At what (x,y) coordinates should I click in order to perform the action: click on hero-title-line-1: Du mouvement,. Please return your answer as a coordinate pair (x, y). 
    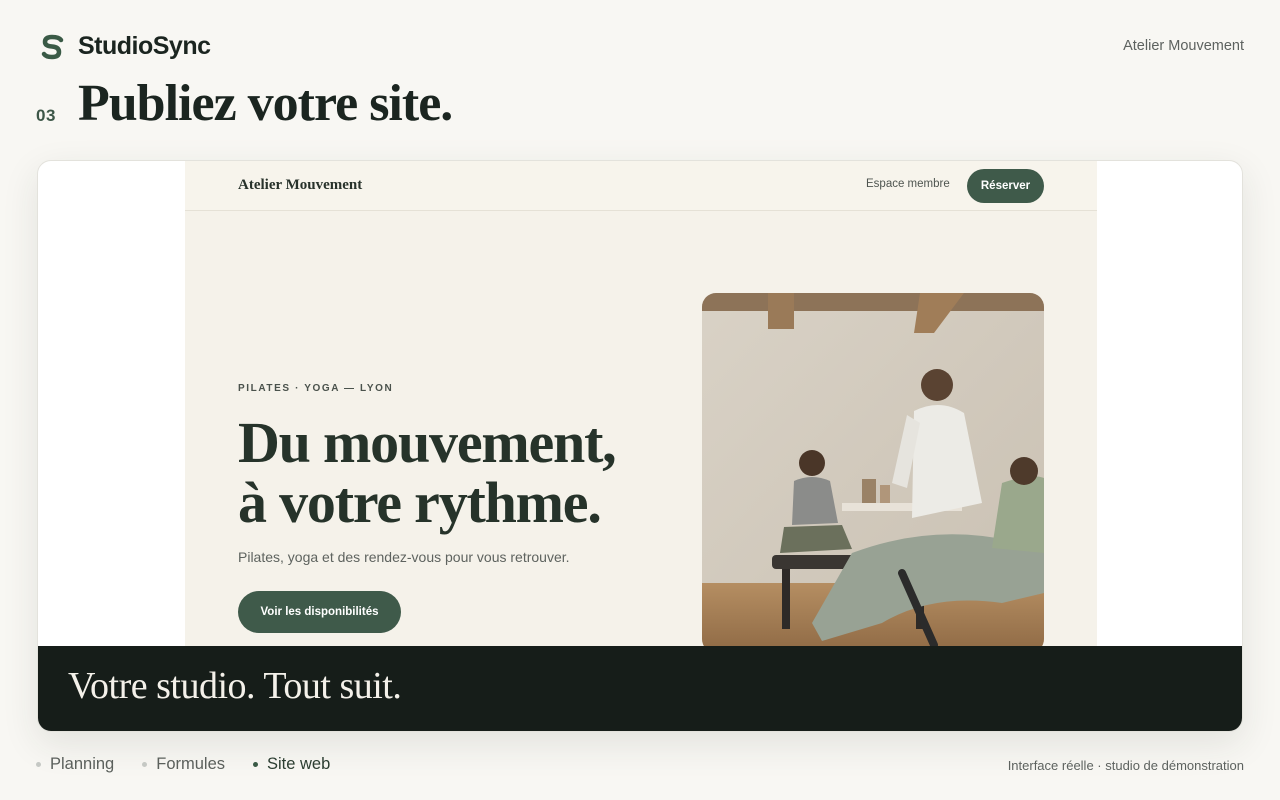
    Looking at the image, I should click on (427, 442).